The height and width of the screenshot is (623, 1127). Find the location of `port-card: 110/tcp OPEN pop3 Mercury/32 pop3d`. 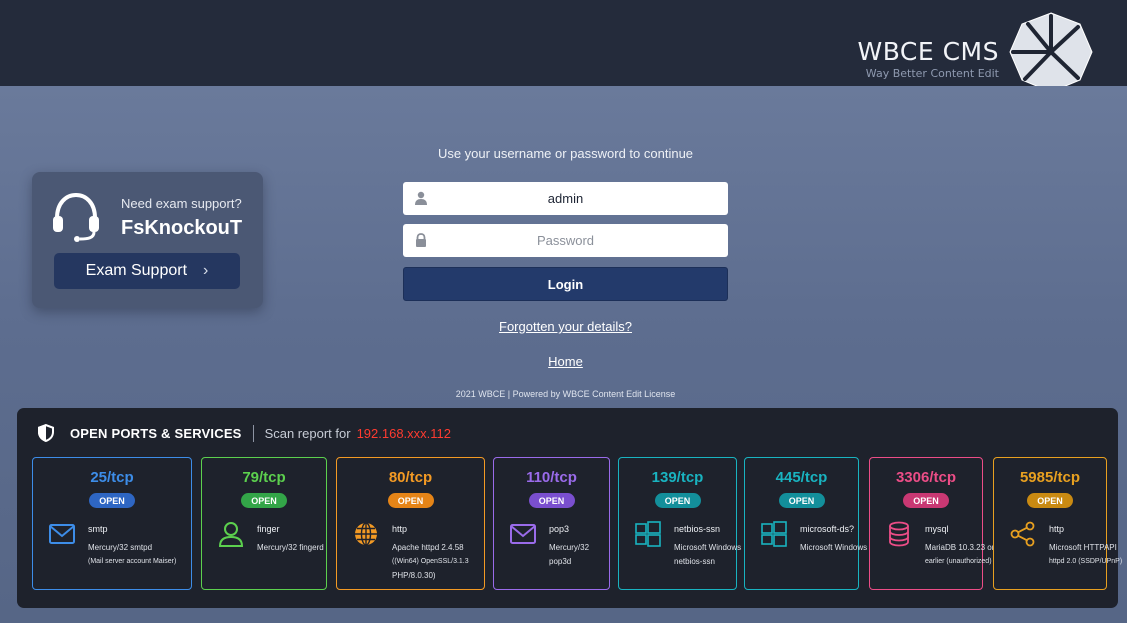

port-card: 110/tcp OPEN pop3 Mercury/32 pop3d is located at coordinates (551, 523).